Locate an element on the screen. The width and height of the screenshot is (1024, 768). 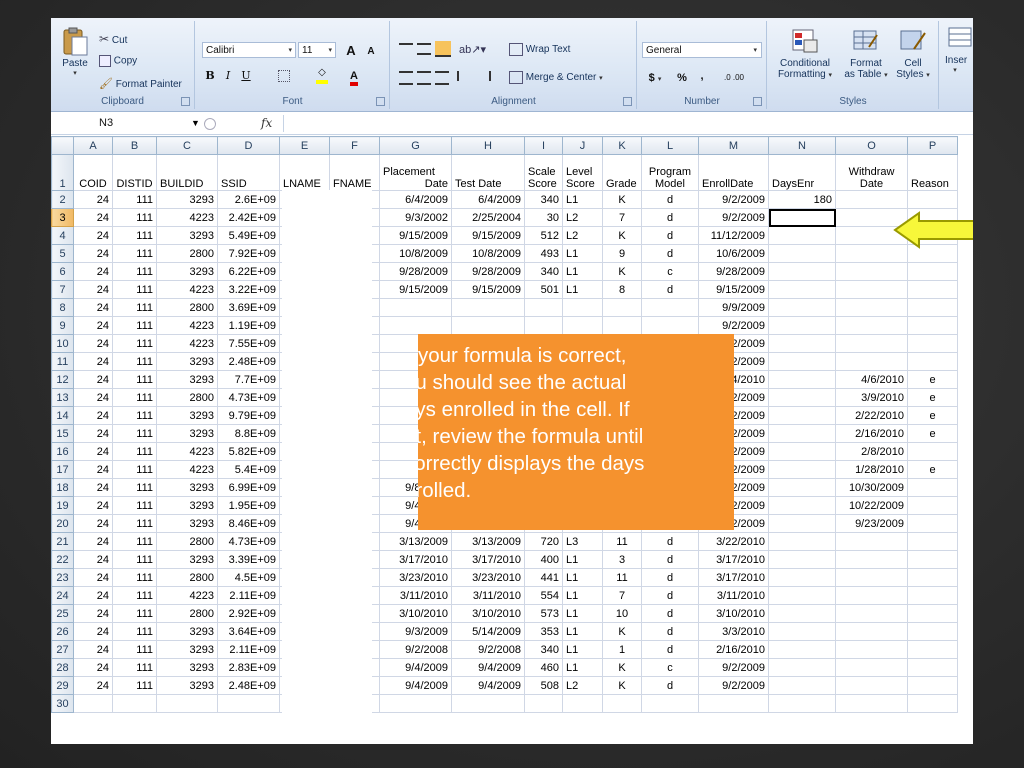
row-header: 14 is located at coordinates (62, 415).